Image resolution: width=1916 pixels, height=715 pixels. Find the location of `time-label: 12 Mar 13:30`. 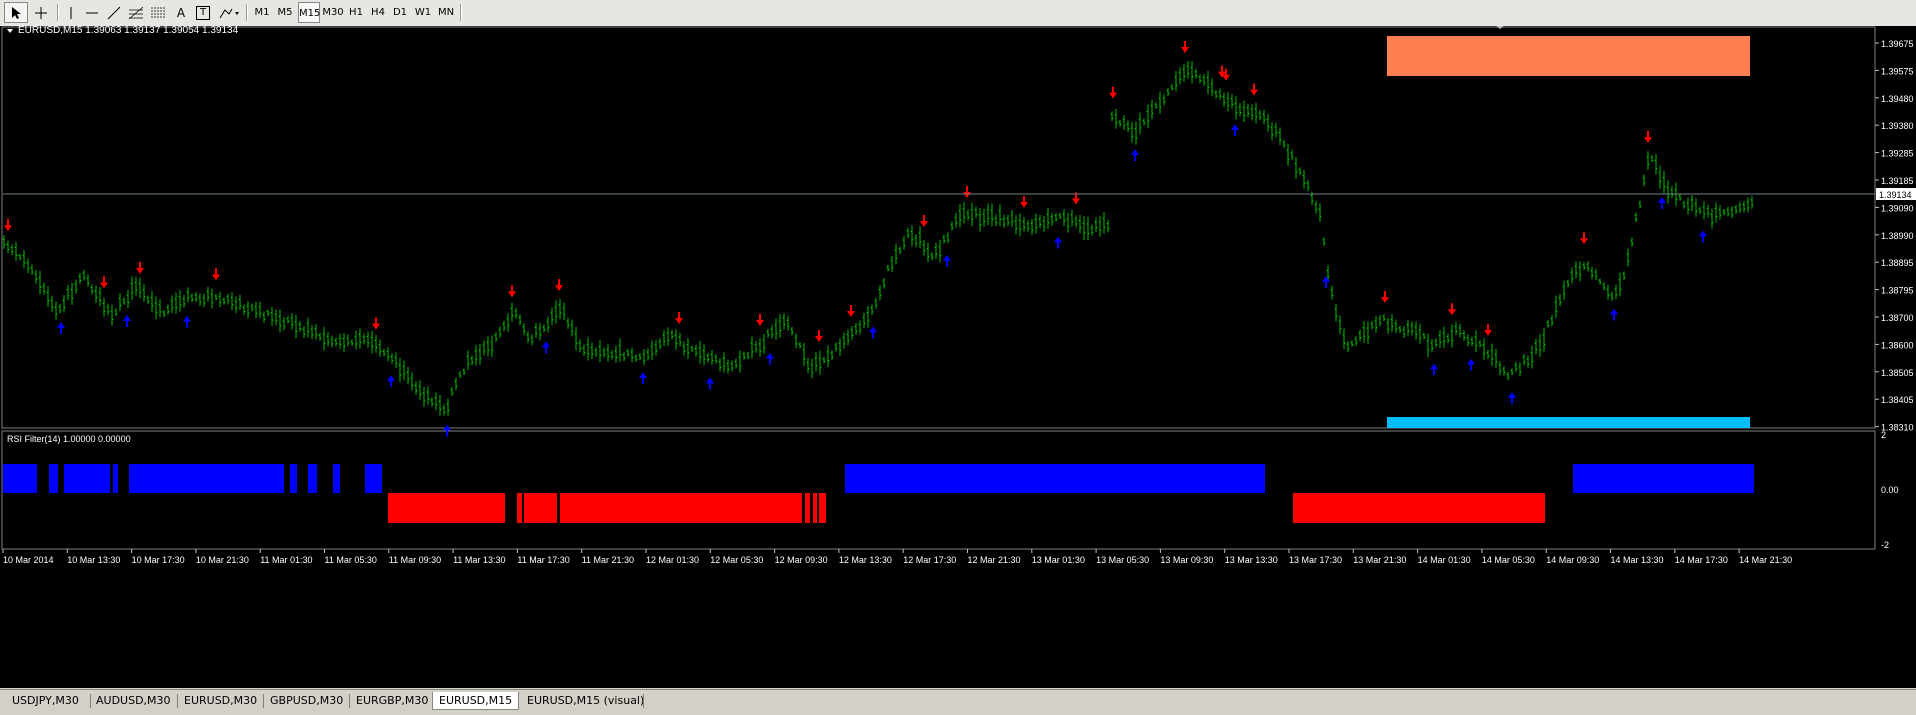

time-label: 12 Mar 13:30 is located at coordinates (865, 560).